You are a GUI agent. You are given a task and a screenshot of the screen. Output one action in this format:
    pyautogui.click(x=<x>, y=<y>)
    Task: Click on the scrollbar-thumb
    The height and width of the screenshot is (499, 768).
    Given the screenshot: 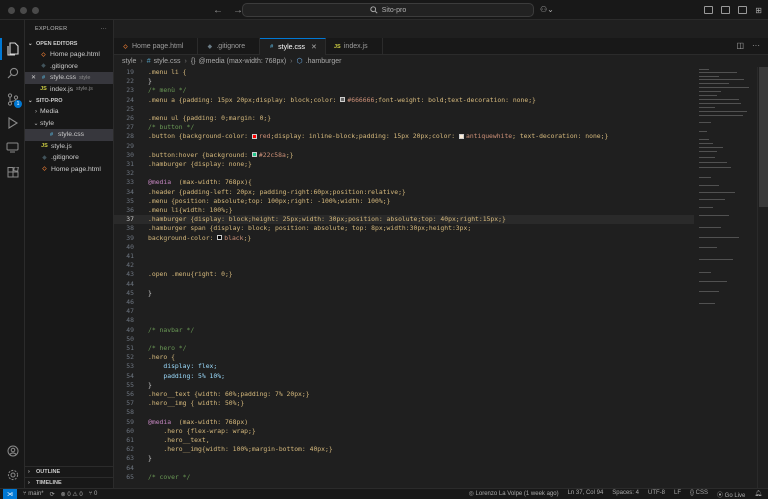 What is the action you would take?
    pyautogui.click(x=763, y=137)
    